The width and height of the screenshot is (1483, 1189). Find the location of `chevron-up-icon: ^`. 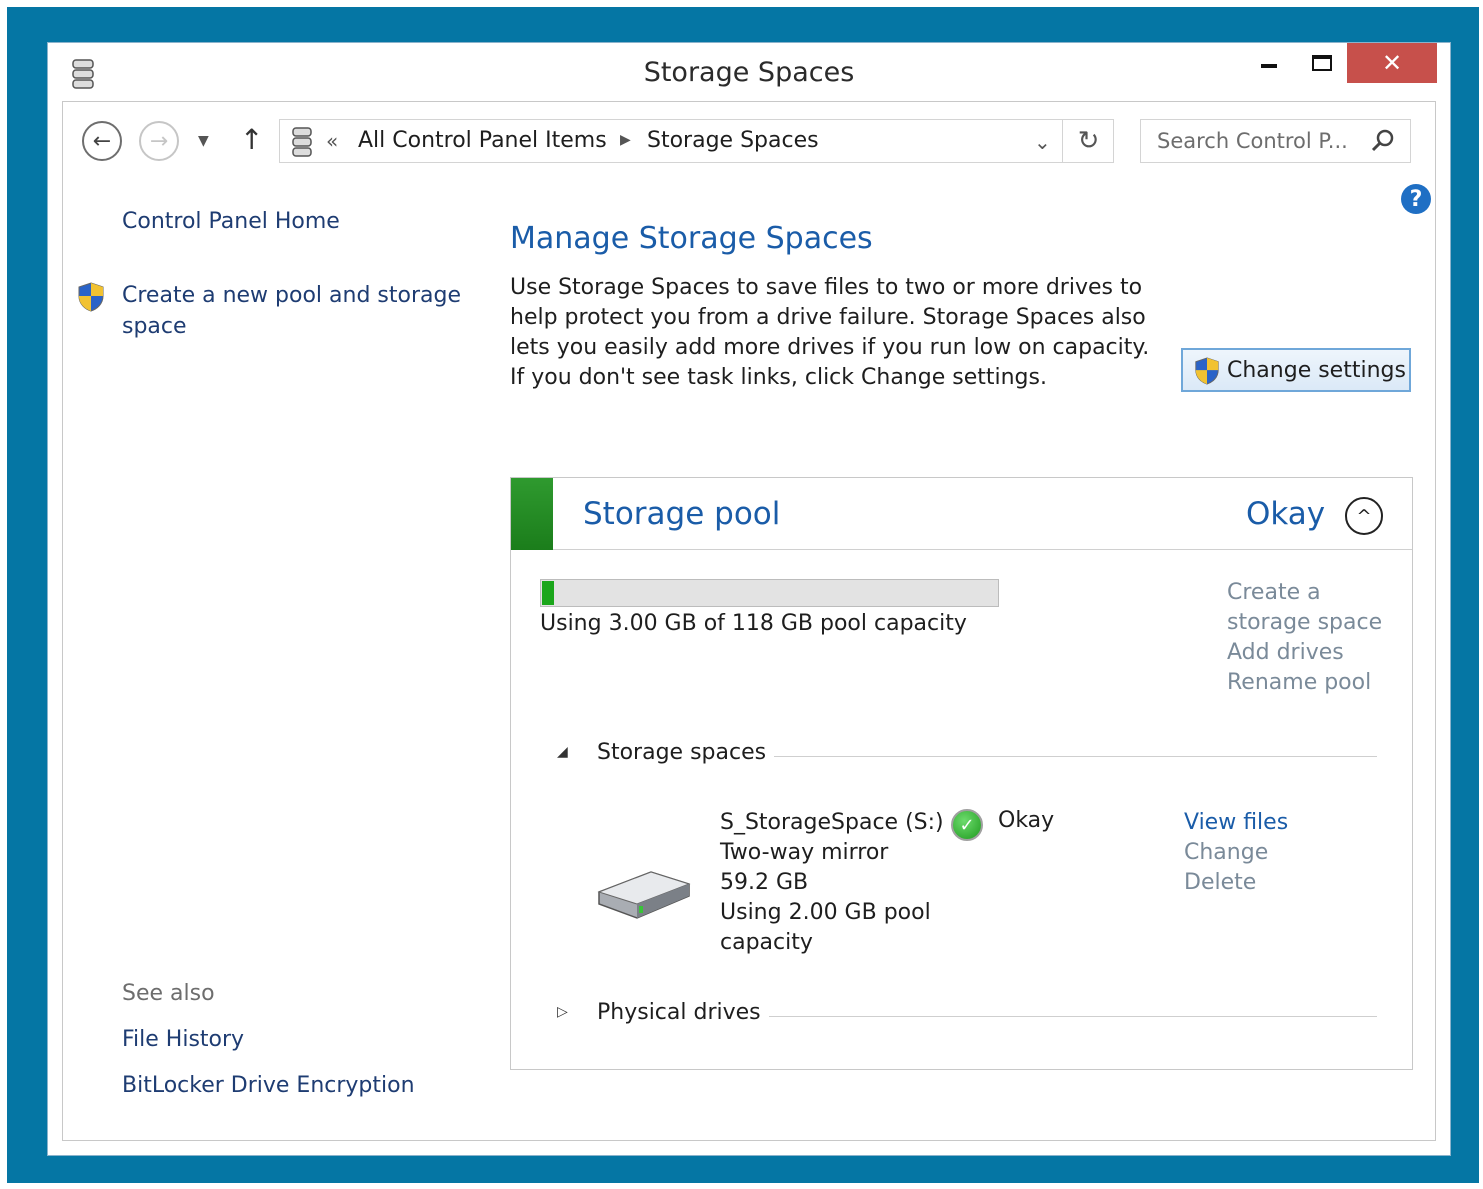

chevron-up-icon: ^ is located at coordinates (1364, 516).